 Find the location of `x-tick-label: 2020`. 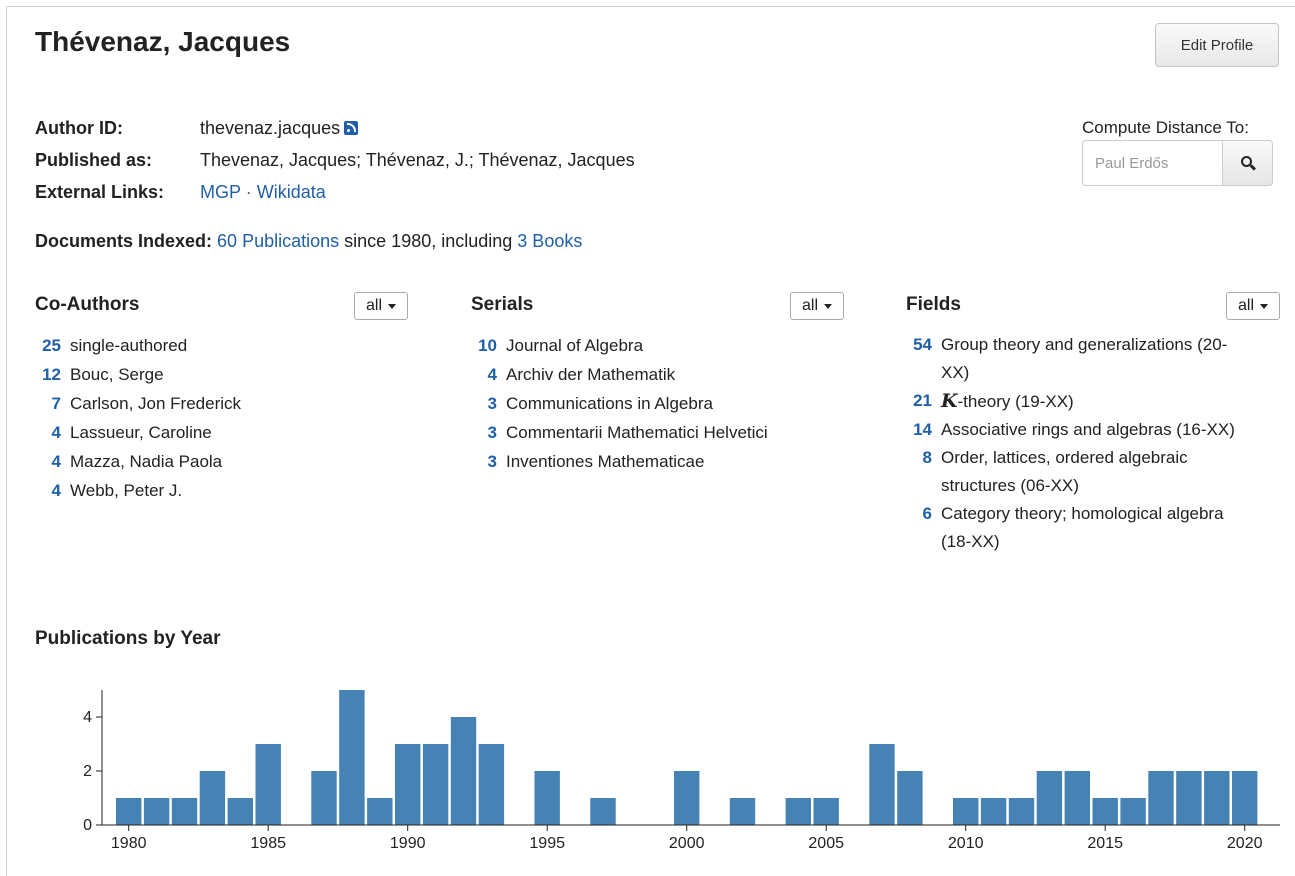

x-tick-label: 2020 is located at coordinates (1245, 843).